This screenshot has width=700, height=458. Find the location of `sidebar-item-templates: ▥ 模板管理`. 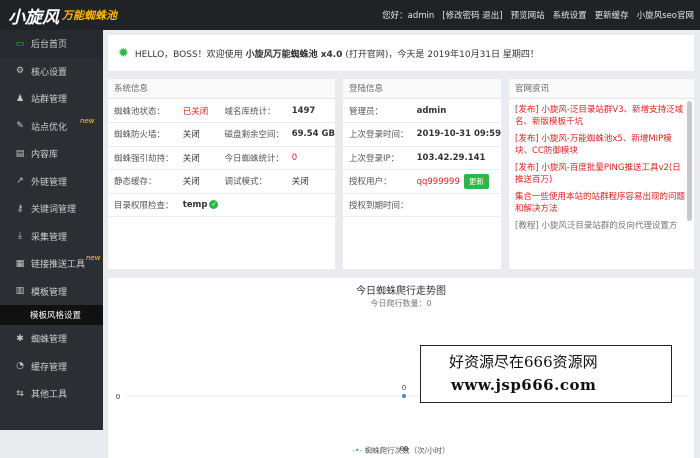

sidebar-item-templates: ▥ 模板管理 is located at coordinates (51, 292).